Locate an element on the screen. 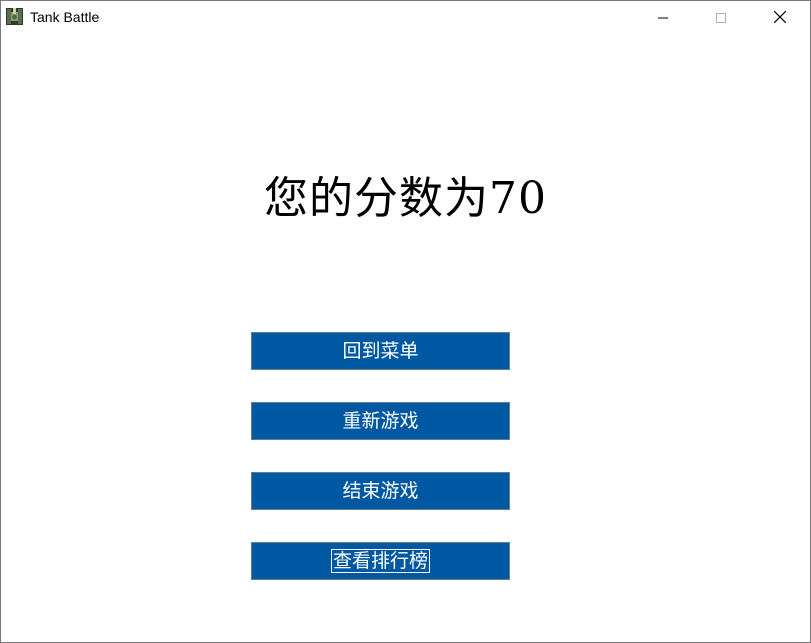  close-button is located at coordinates (780, 17).